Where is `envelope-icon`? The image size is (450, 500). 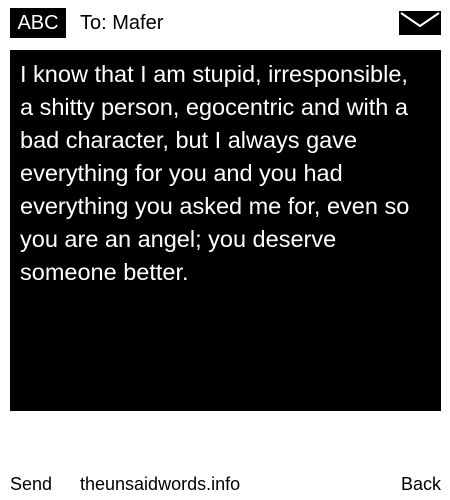
envelope-icon is located at coordinates (420, 23).